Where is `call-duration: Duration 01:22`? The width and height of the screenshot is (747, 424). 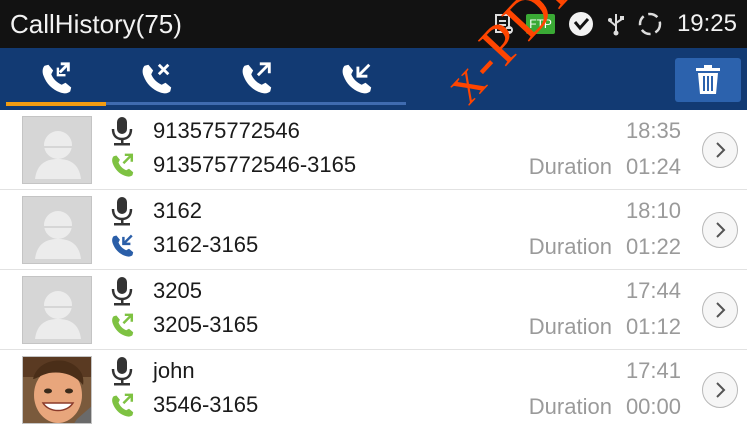
call-duration: Duration 01:22 is located at coordinates (605, 247).